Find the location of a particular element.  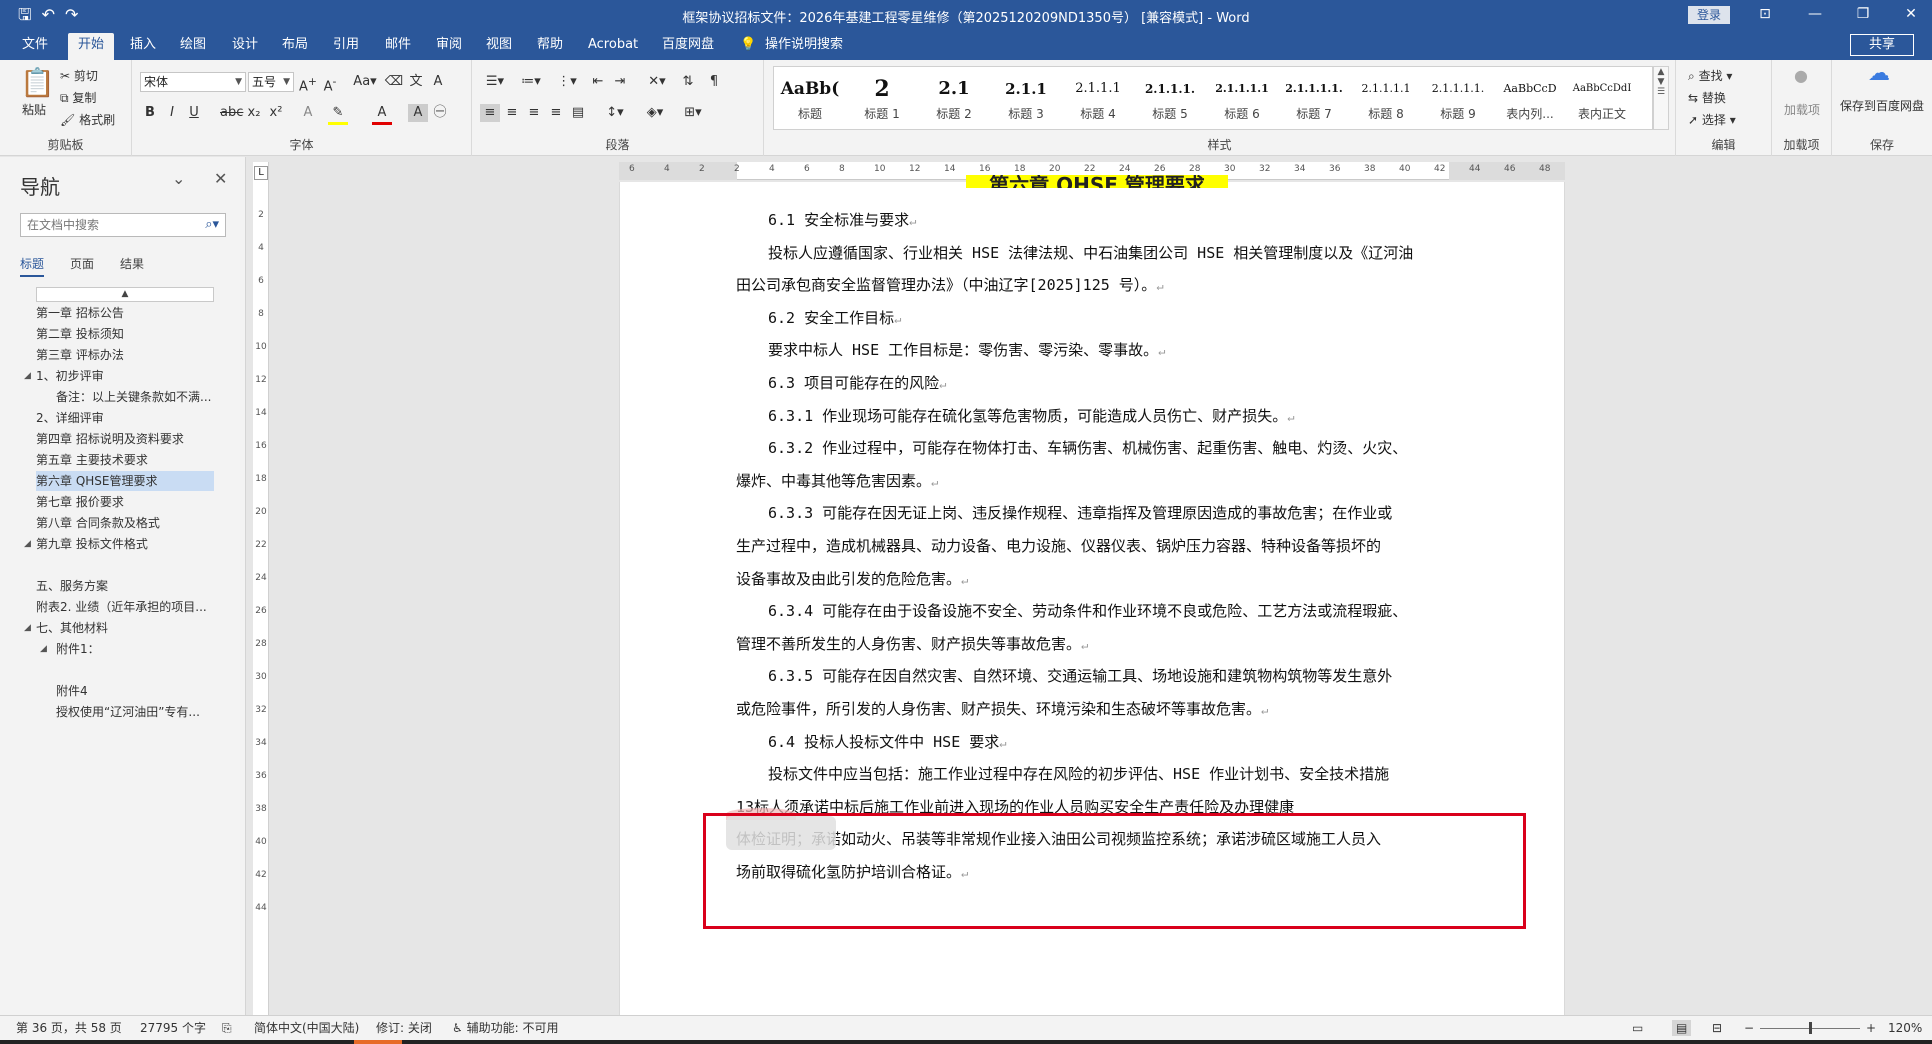

line-spacing-icon: ↕▾ is located at coordinates (615, 113).